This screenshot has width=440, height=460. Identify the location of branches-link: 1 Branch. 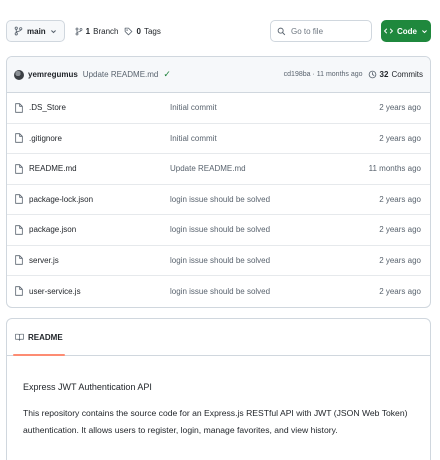
(97, 31).